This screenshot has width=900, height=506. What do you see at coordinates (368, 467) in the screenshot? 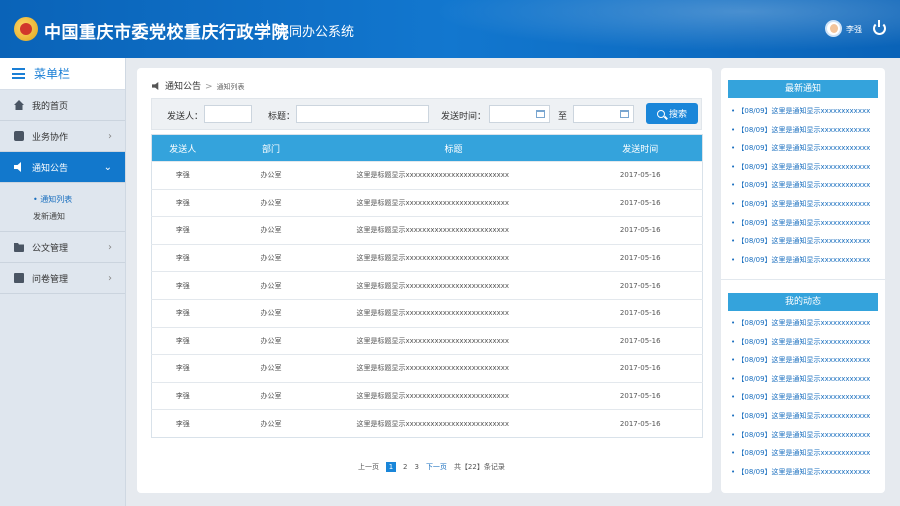
I see `prev-page-link: 上一页` at bounding box center [368, 467].